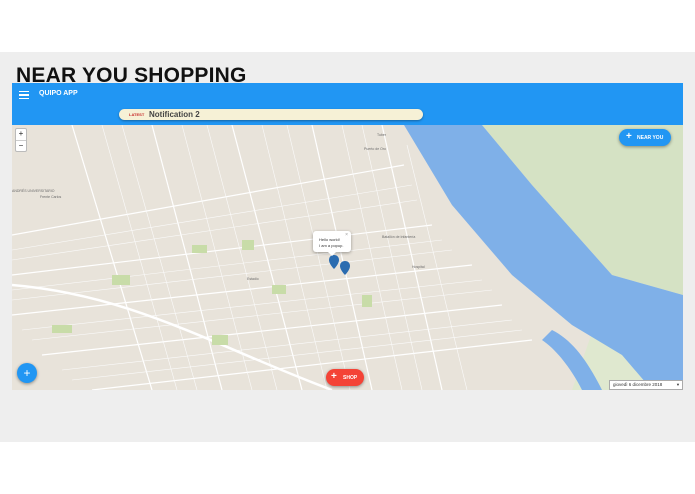 Image resolution: width=695 pixels, height=494 pixels. What do you see at coordinates (399, 237) in the screenshot?
I see `map-label: Batallón de Infantería` at bounding box center [399, 237].